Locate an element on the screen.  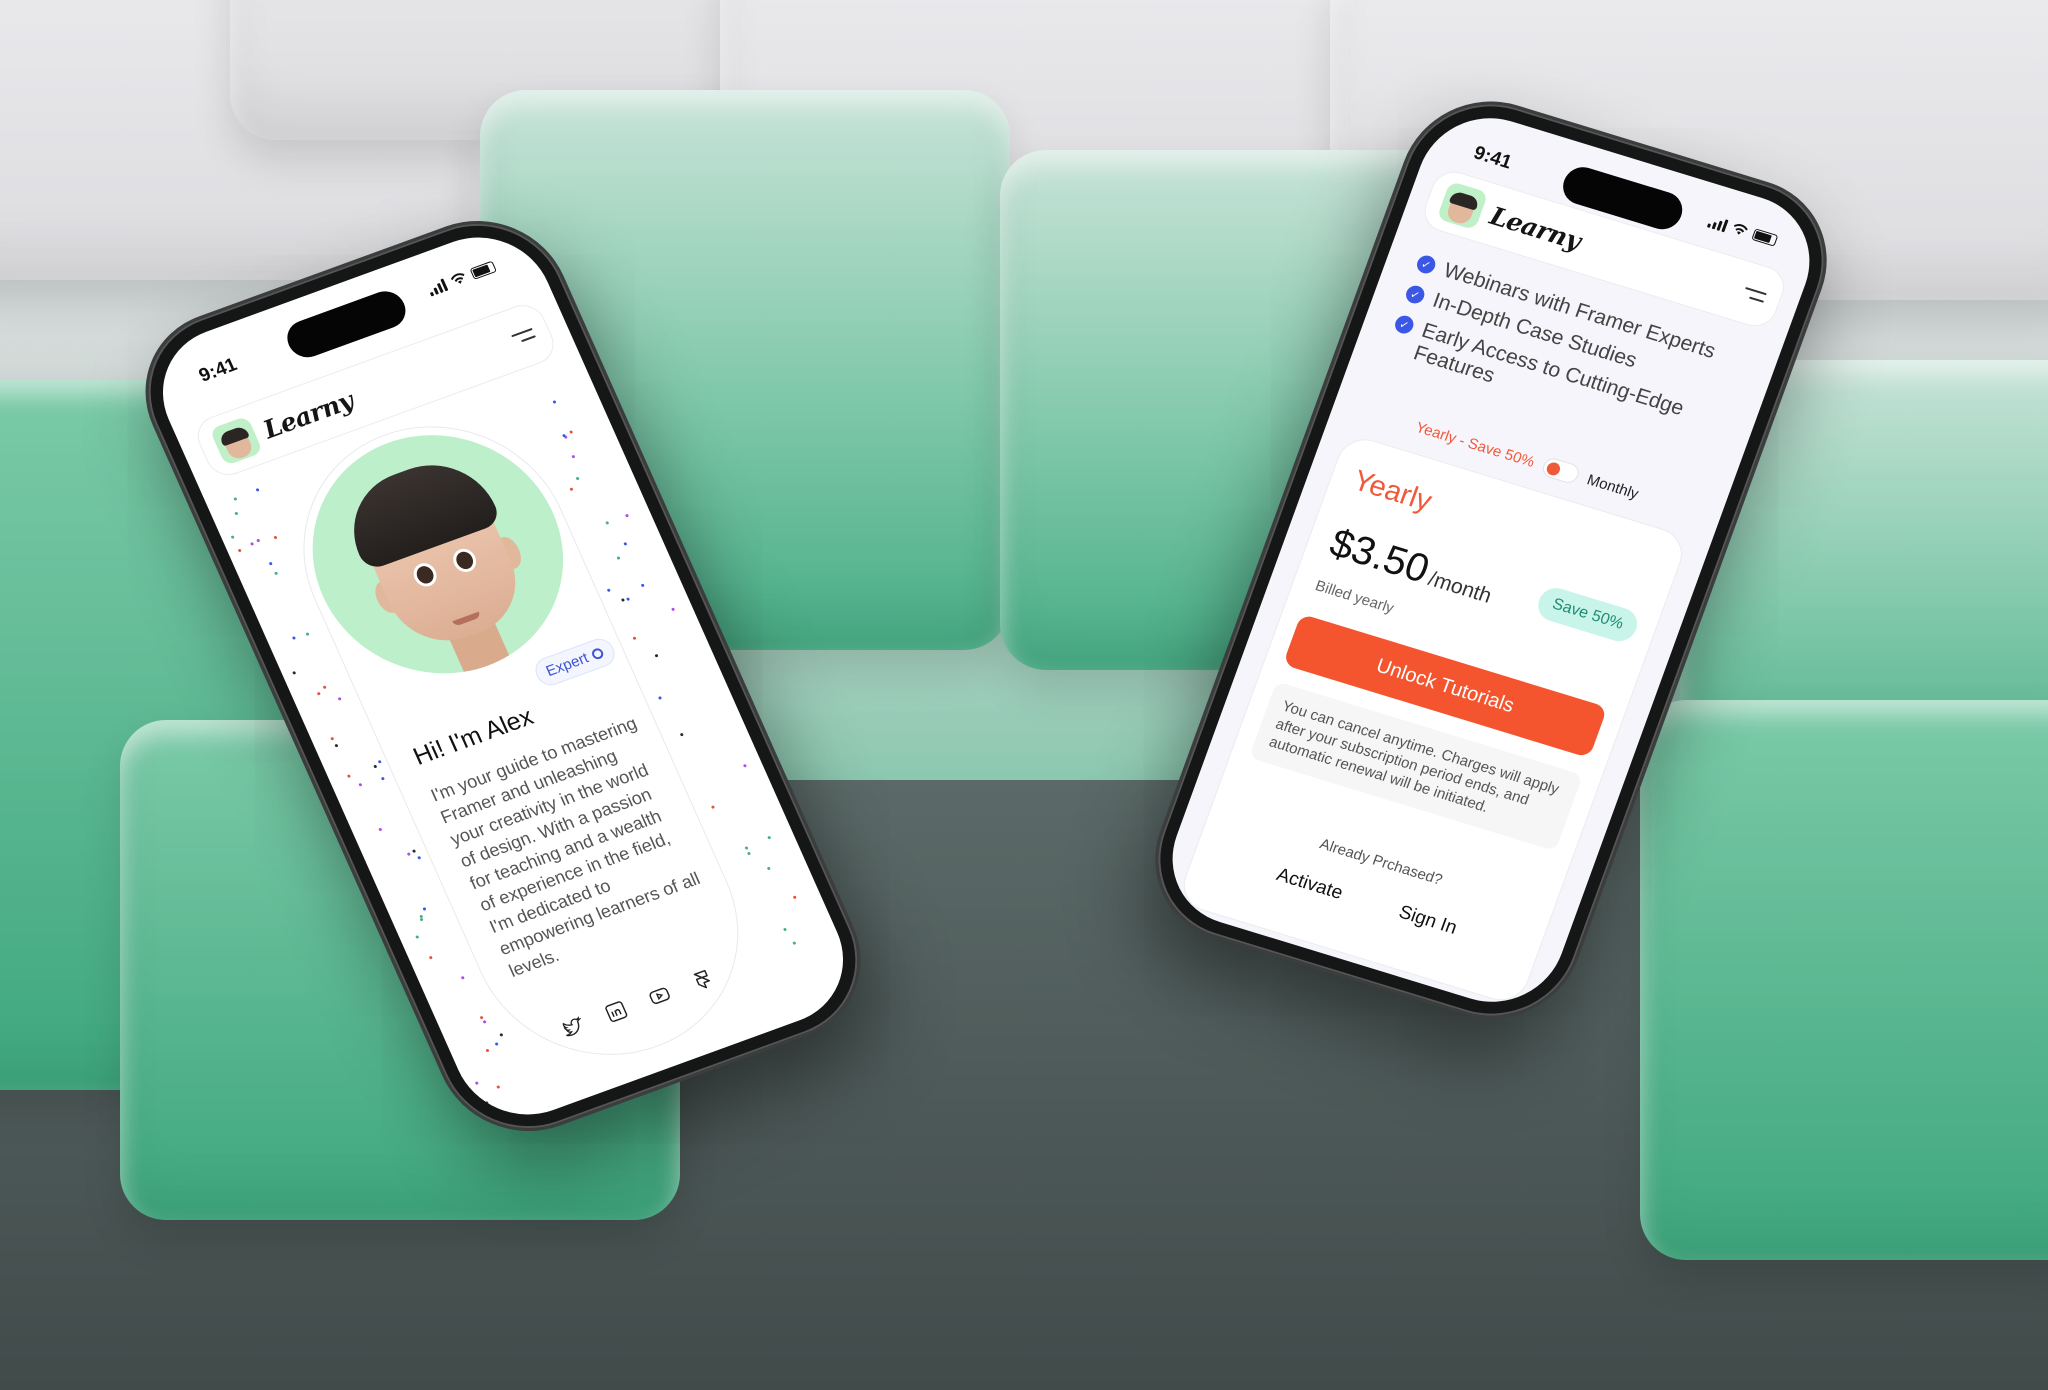
sign-in-link: Sign In is located at coordinates (1428, 921).